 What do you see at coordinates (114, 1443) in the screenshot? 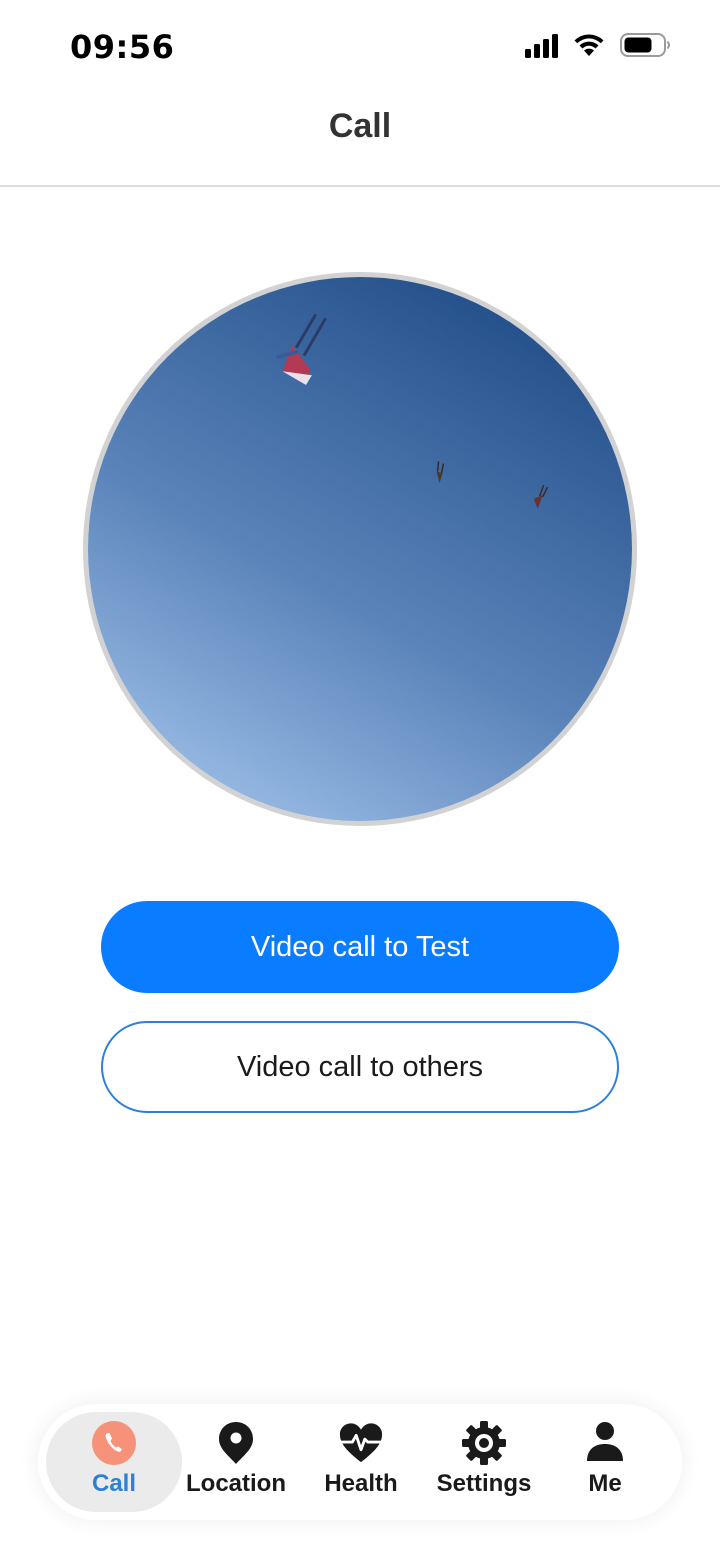
I see `phone-icon` at bounding box center [114, 1443].